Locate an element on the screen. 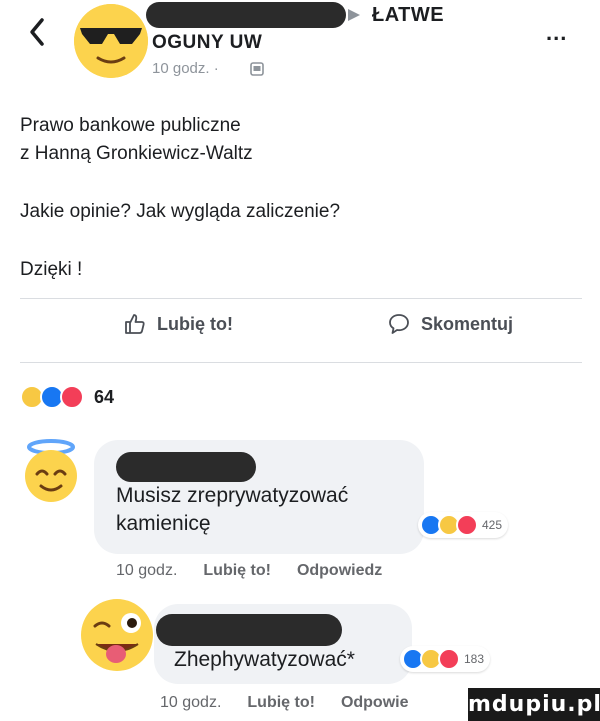  comment-2-meta: 10 godz. Lubię to! Odpowie is located at coordinates (284, 703).